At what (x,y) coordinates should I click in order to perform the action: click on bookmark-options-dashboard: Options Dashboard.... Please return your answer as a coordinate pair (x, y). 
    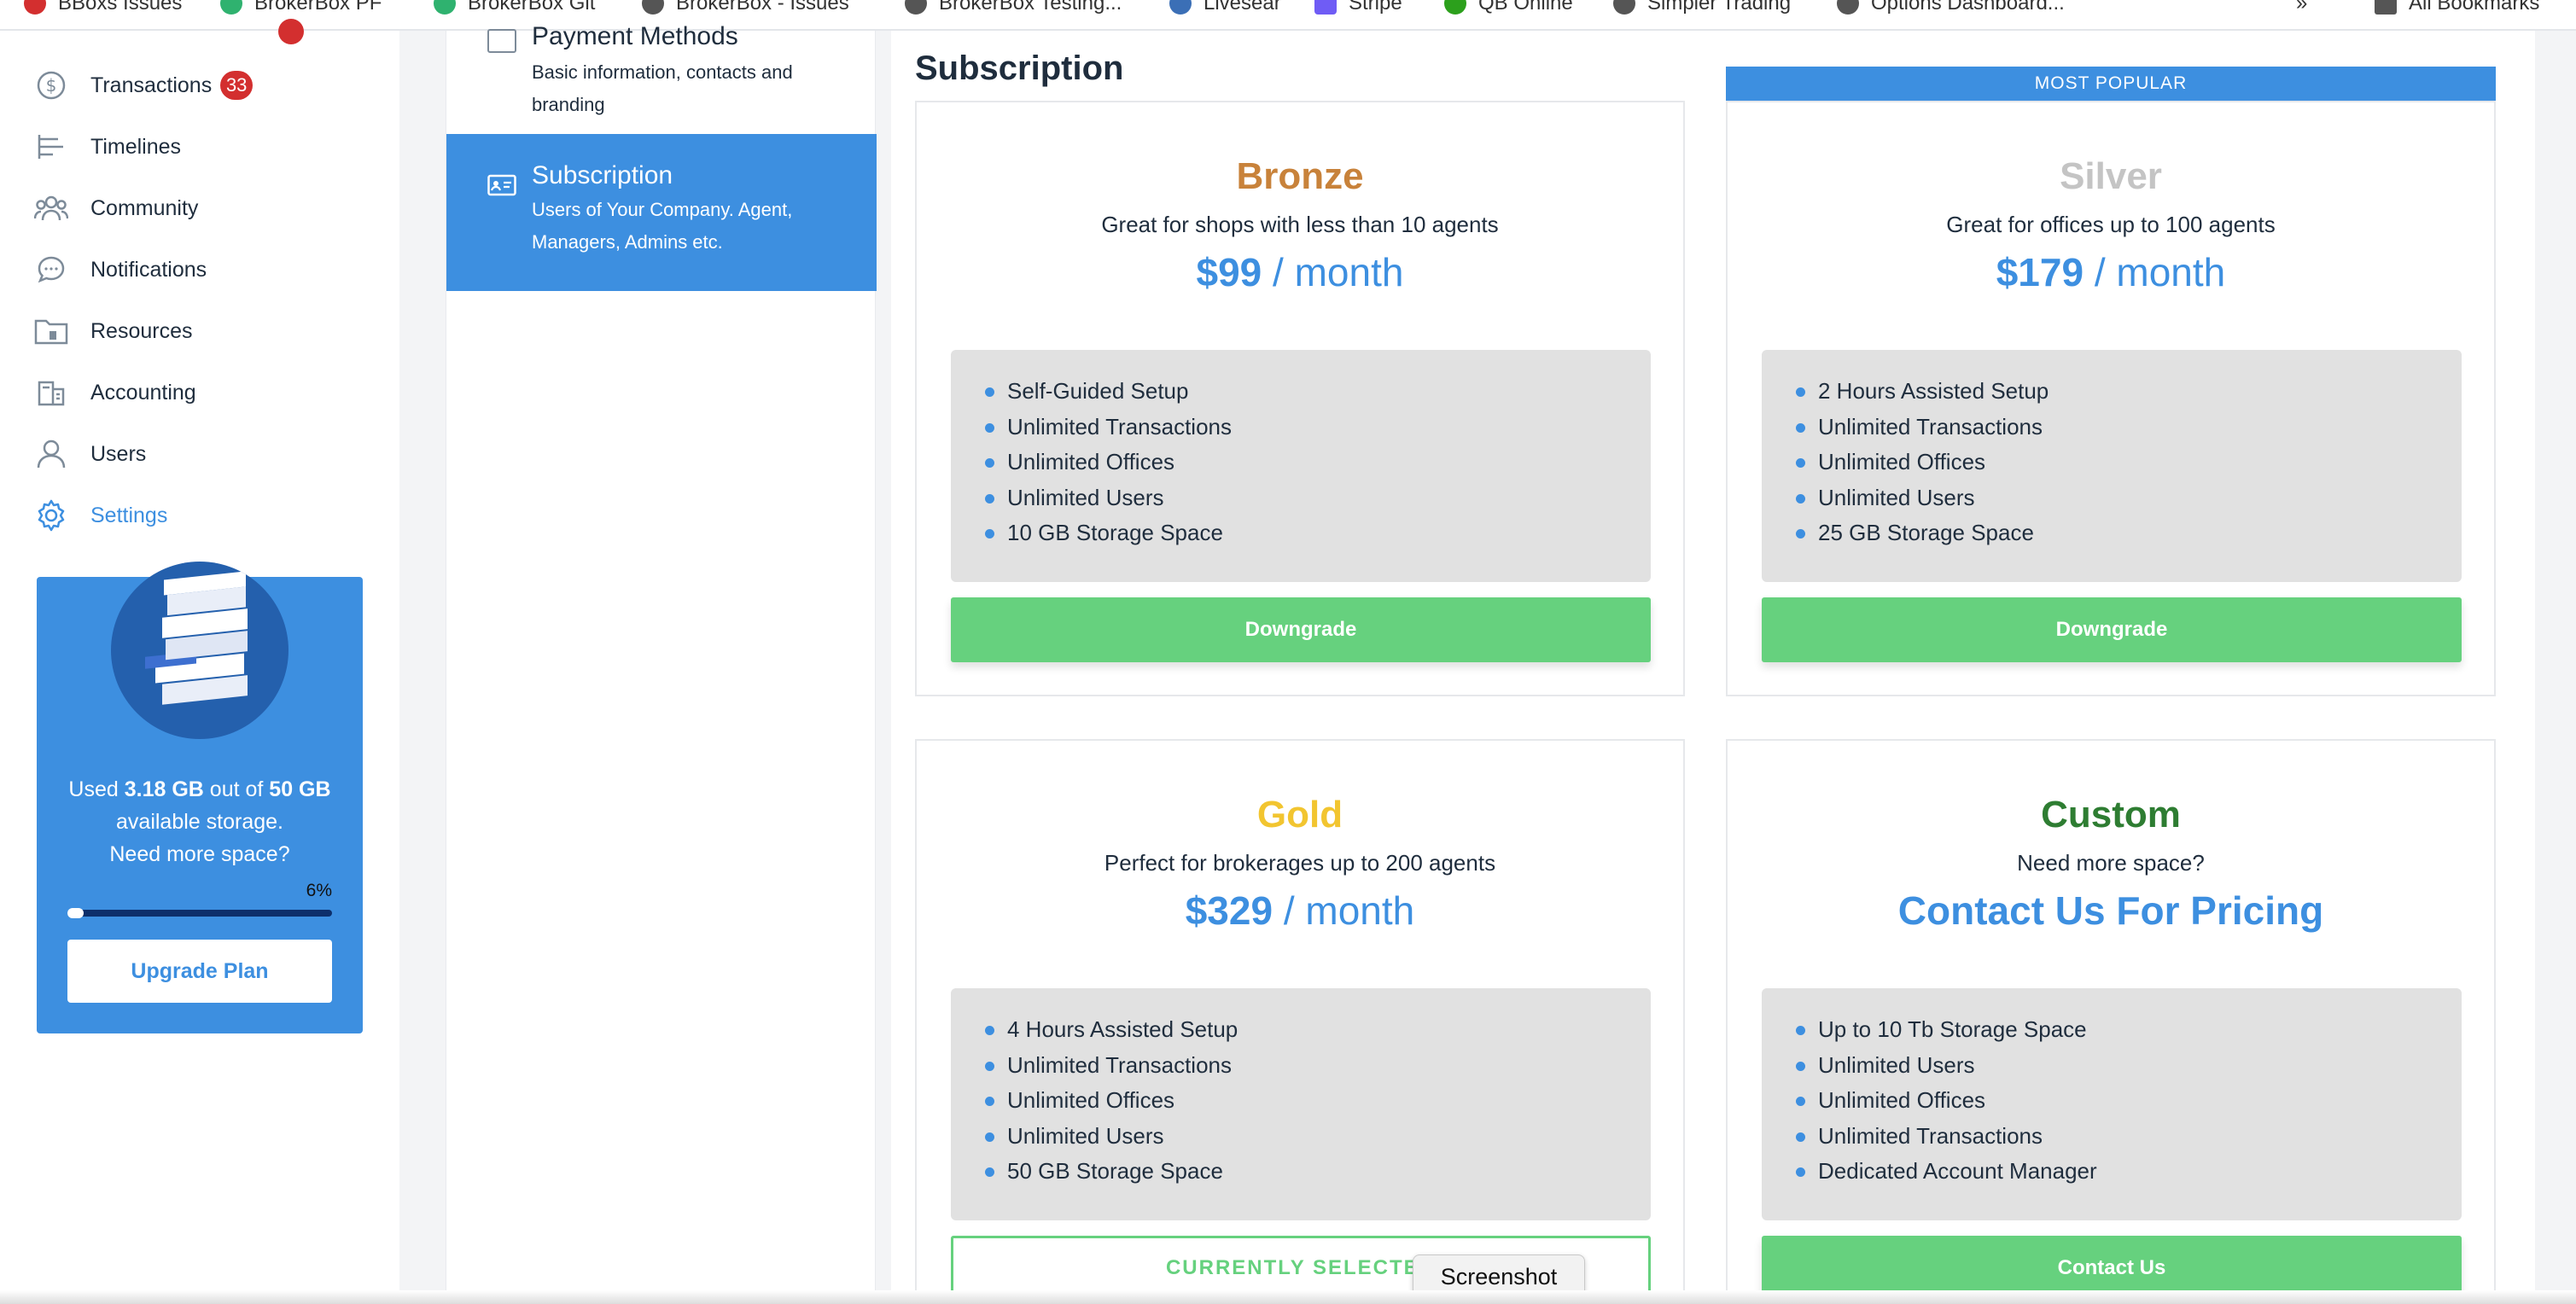
    Looking at the image, I should click on (1951, 10).